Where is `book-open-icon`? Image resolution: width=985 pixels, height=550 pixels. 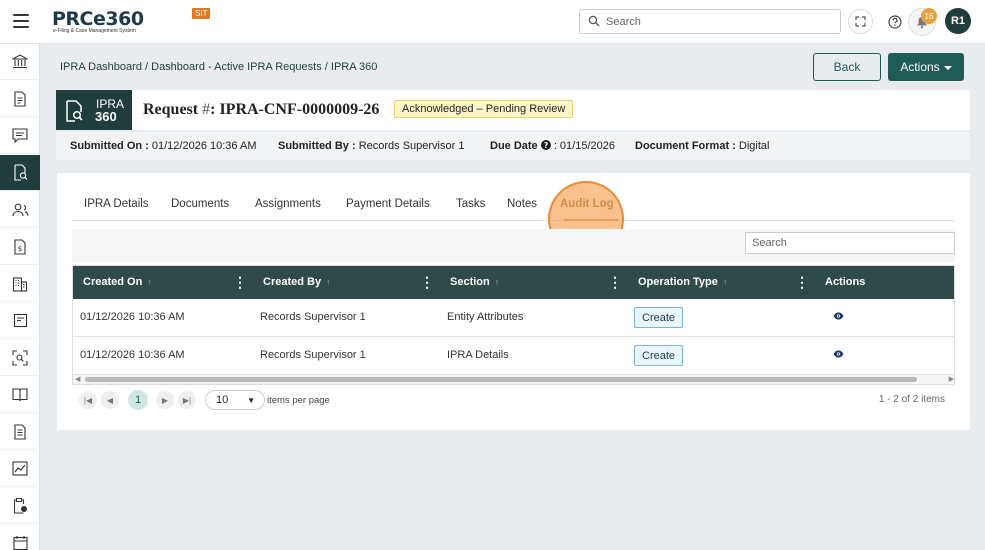
book-open-icon is located at coordinates (20, 395).